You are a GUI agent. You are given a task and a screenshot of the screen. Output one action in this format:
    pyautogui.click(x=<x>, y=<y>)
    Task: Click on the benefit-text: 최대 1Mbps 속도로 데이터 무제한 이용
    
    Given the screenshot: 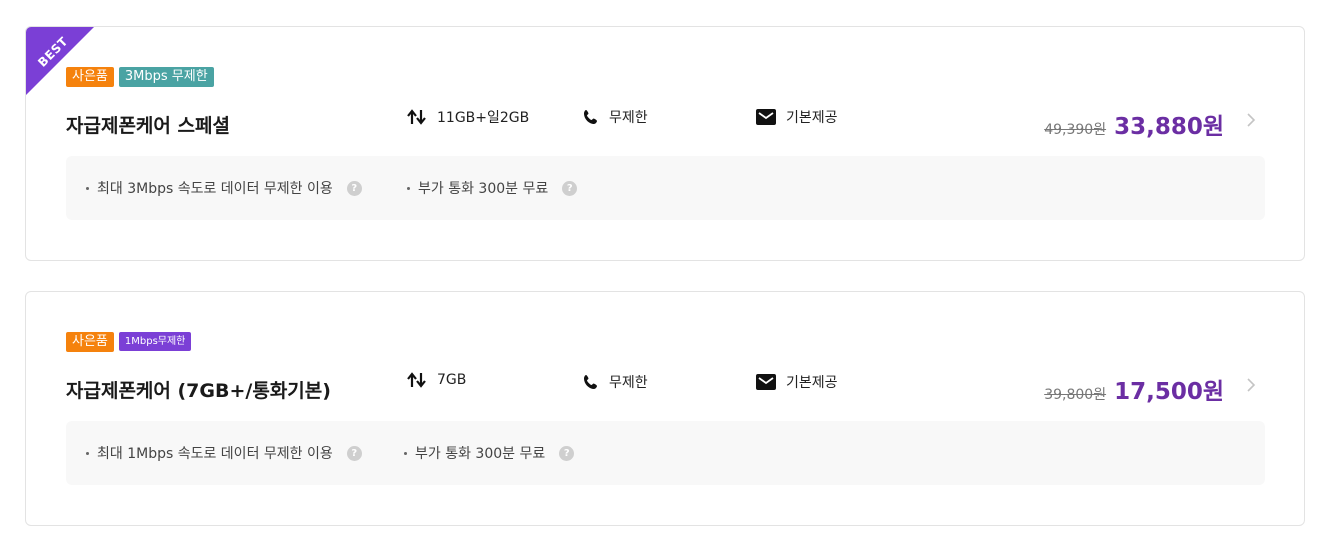 What is the action you would take?
    pyautogui.click(x=215, y=454)
    